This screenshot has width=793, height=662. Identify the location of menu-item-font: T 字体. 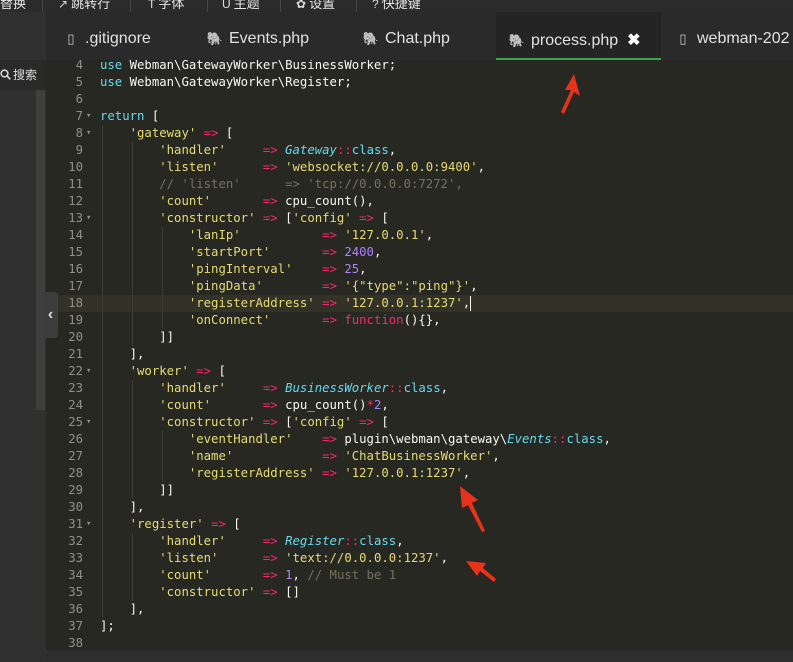
(166, 6).